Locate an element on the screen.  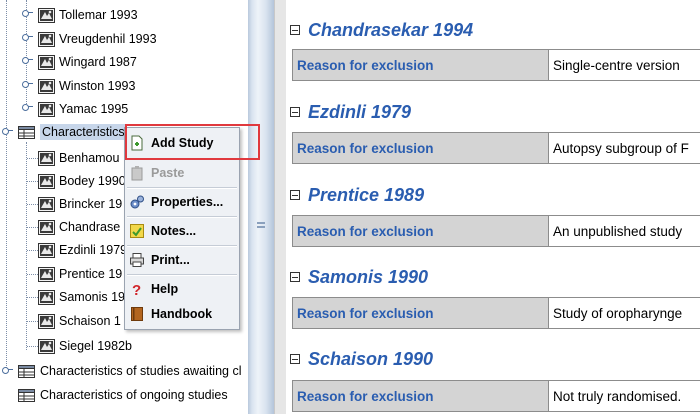
tree-item-study: Vreugdenhil 1993 is located at coordinates (97, 39).